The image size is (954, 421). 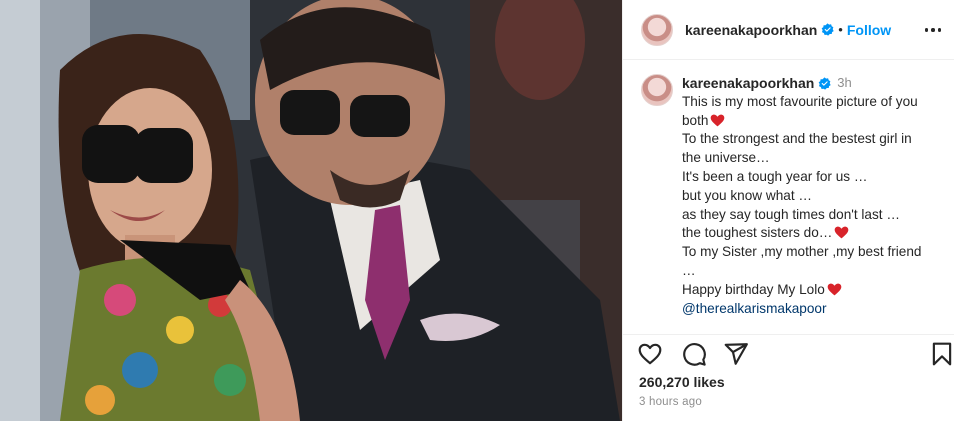 What do you see at coordinates (695, 120) in the screenshot?
I see `caption-line-text: both` at bounding box center [695, 120].